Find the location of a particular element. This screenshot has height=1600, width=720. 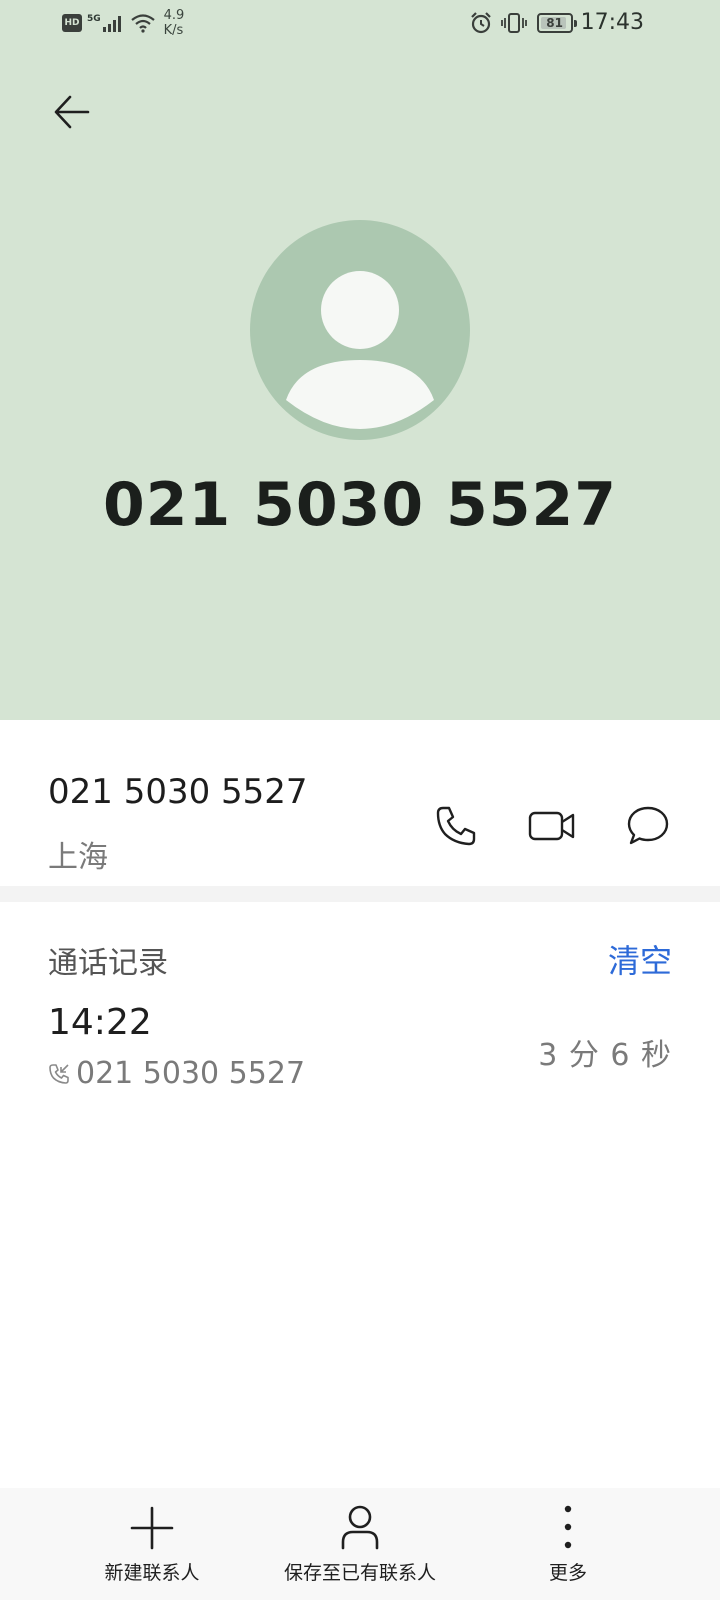

call-detail: 021 5030 5527 is located at coordinates (176, 1073).